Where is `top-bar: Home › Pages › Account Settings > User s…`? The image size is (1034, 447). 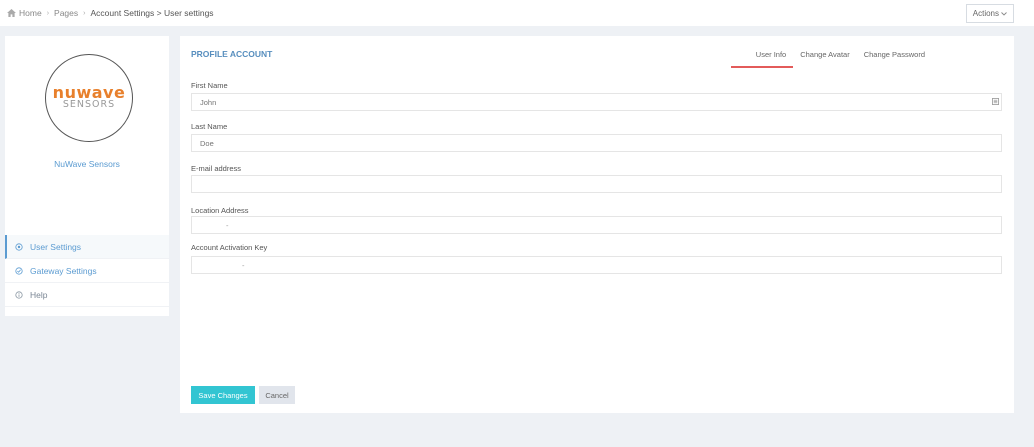 top-bar: Home › Pages › Account Settings > User s… is located at coordinates (517, 13).